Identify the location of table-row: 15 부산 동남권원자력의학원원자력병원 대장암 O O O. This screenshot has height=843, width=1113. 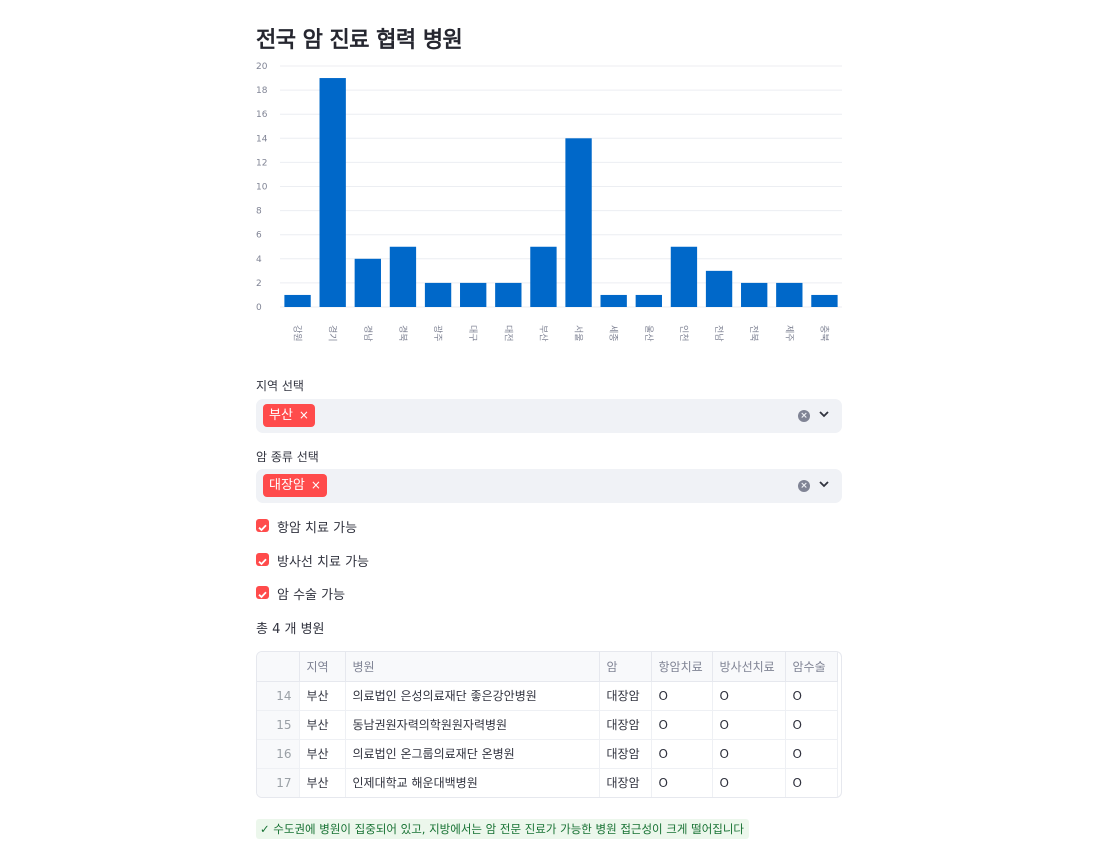
(547, 725).